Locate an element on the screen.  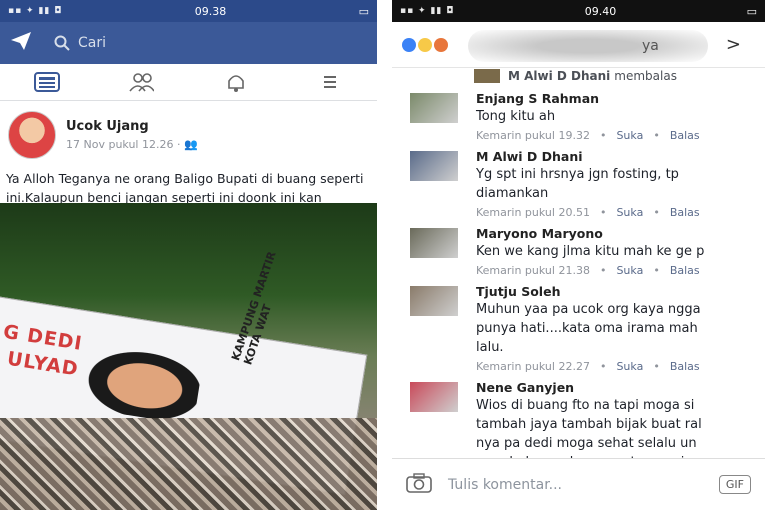
camera-icon is located at coordinates (419, 484).